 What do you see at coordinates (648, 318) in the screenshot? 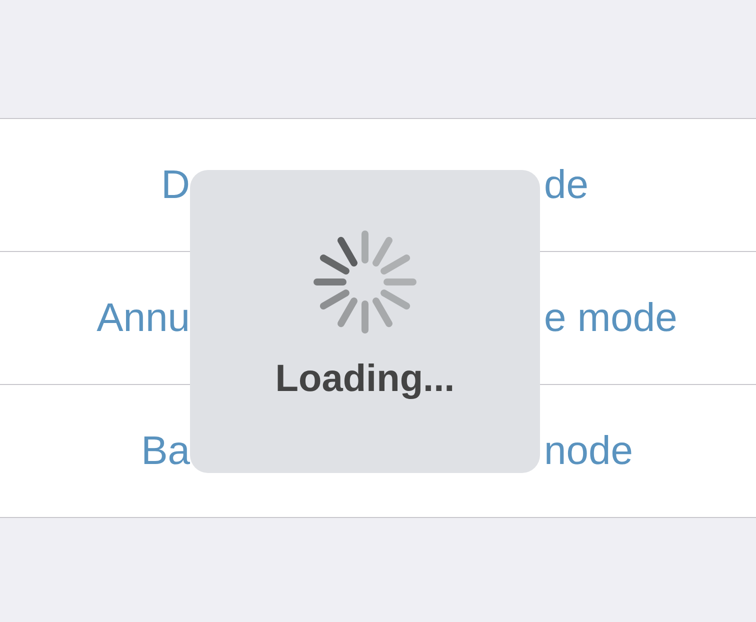
I see `row-label: e mode` at bounding box center [648, 318].